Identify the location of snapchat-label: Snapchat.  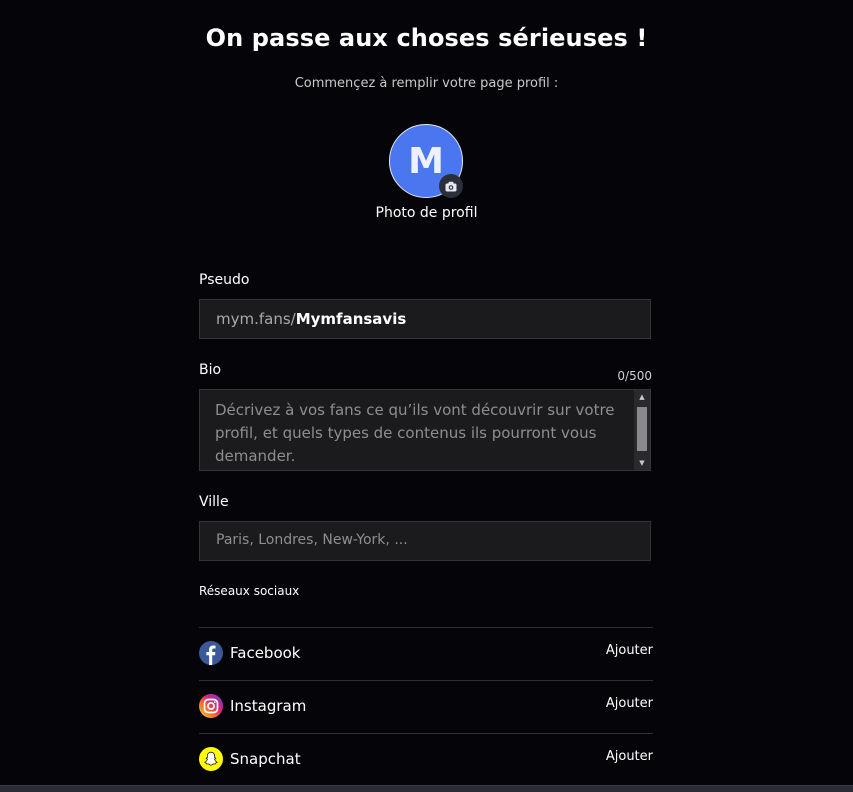
(265, 759).